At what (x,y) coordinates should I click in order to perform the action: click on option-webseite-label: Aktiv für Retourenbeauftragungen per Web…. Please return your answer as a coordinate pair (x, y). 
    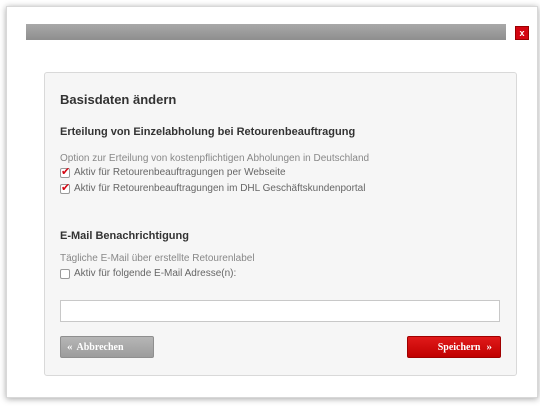
    Looking at the image, I should click on (180, 172).